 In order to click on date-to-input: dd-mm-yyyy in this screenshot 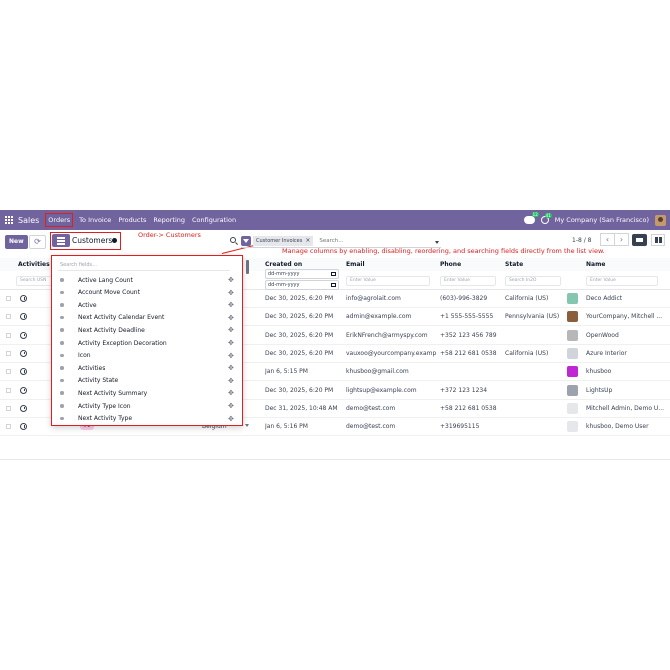, I will do `click(302, 285)`.